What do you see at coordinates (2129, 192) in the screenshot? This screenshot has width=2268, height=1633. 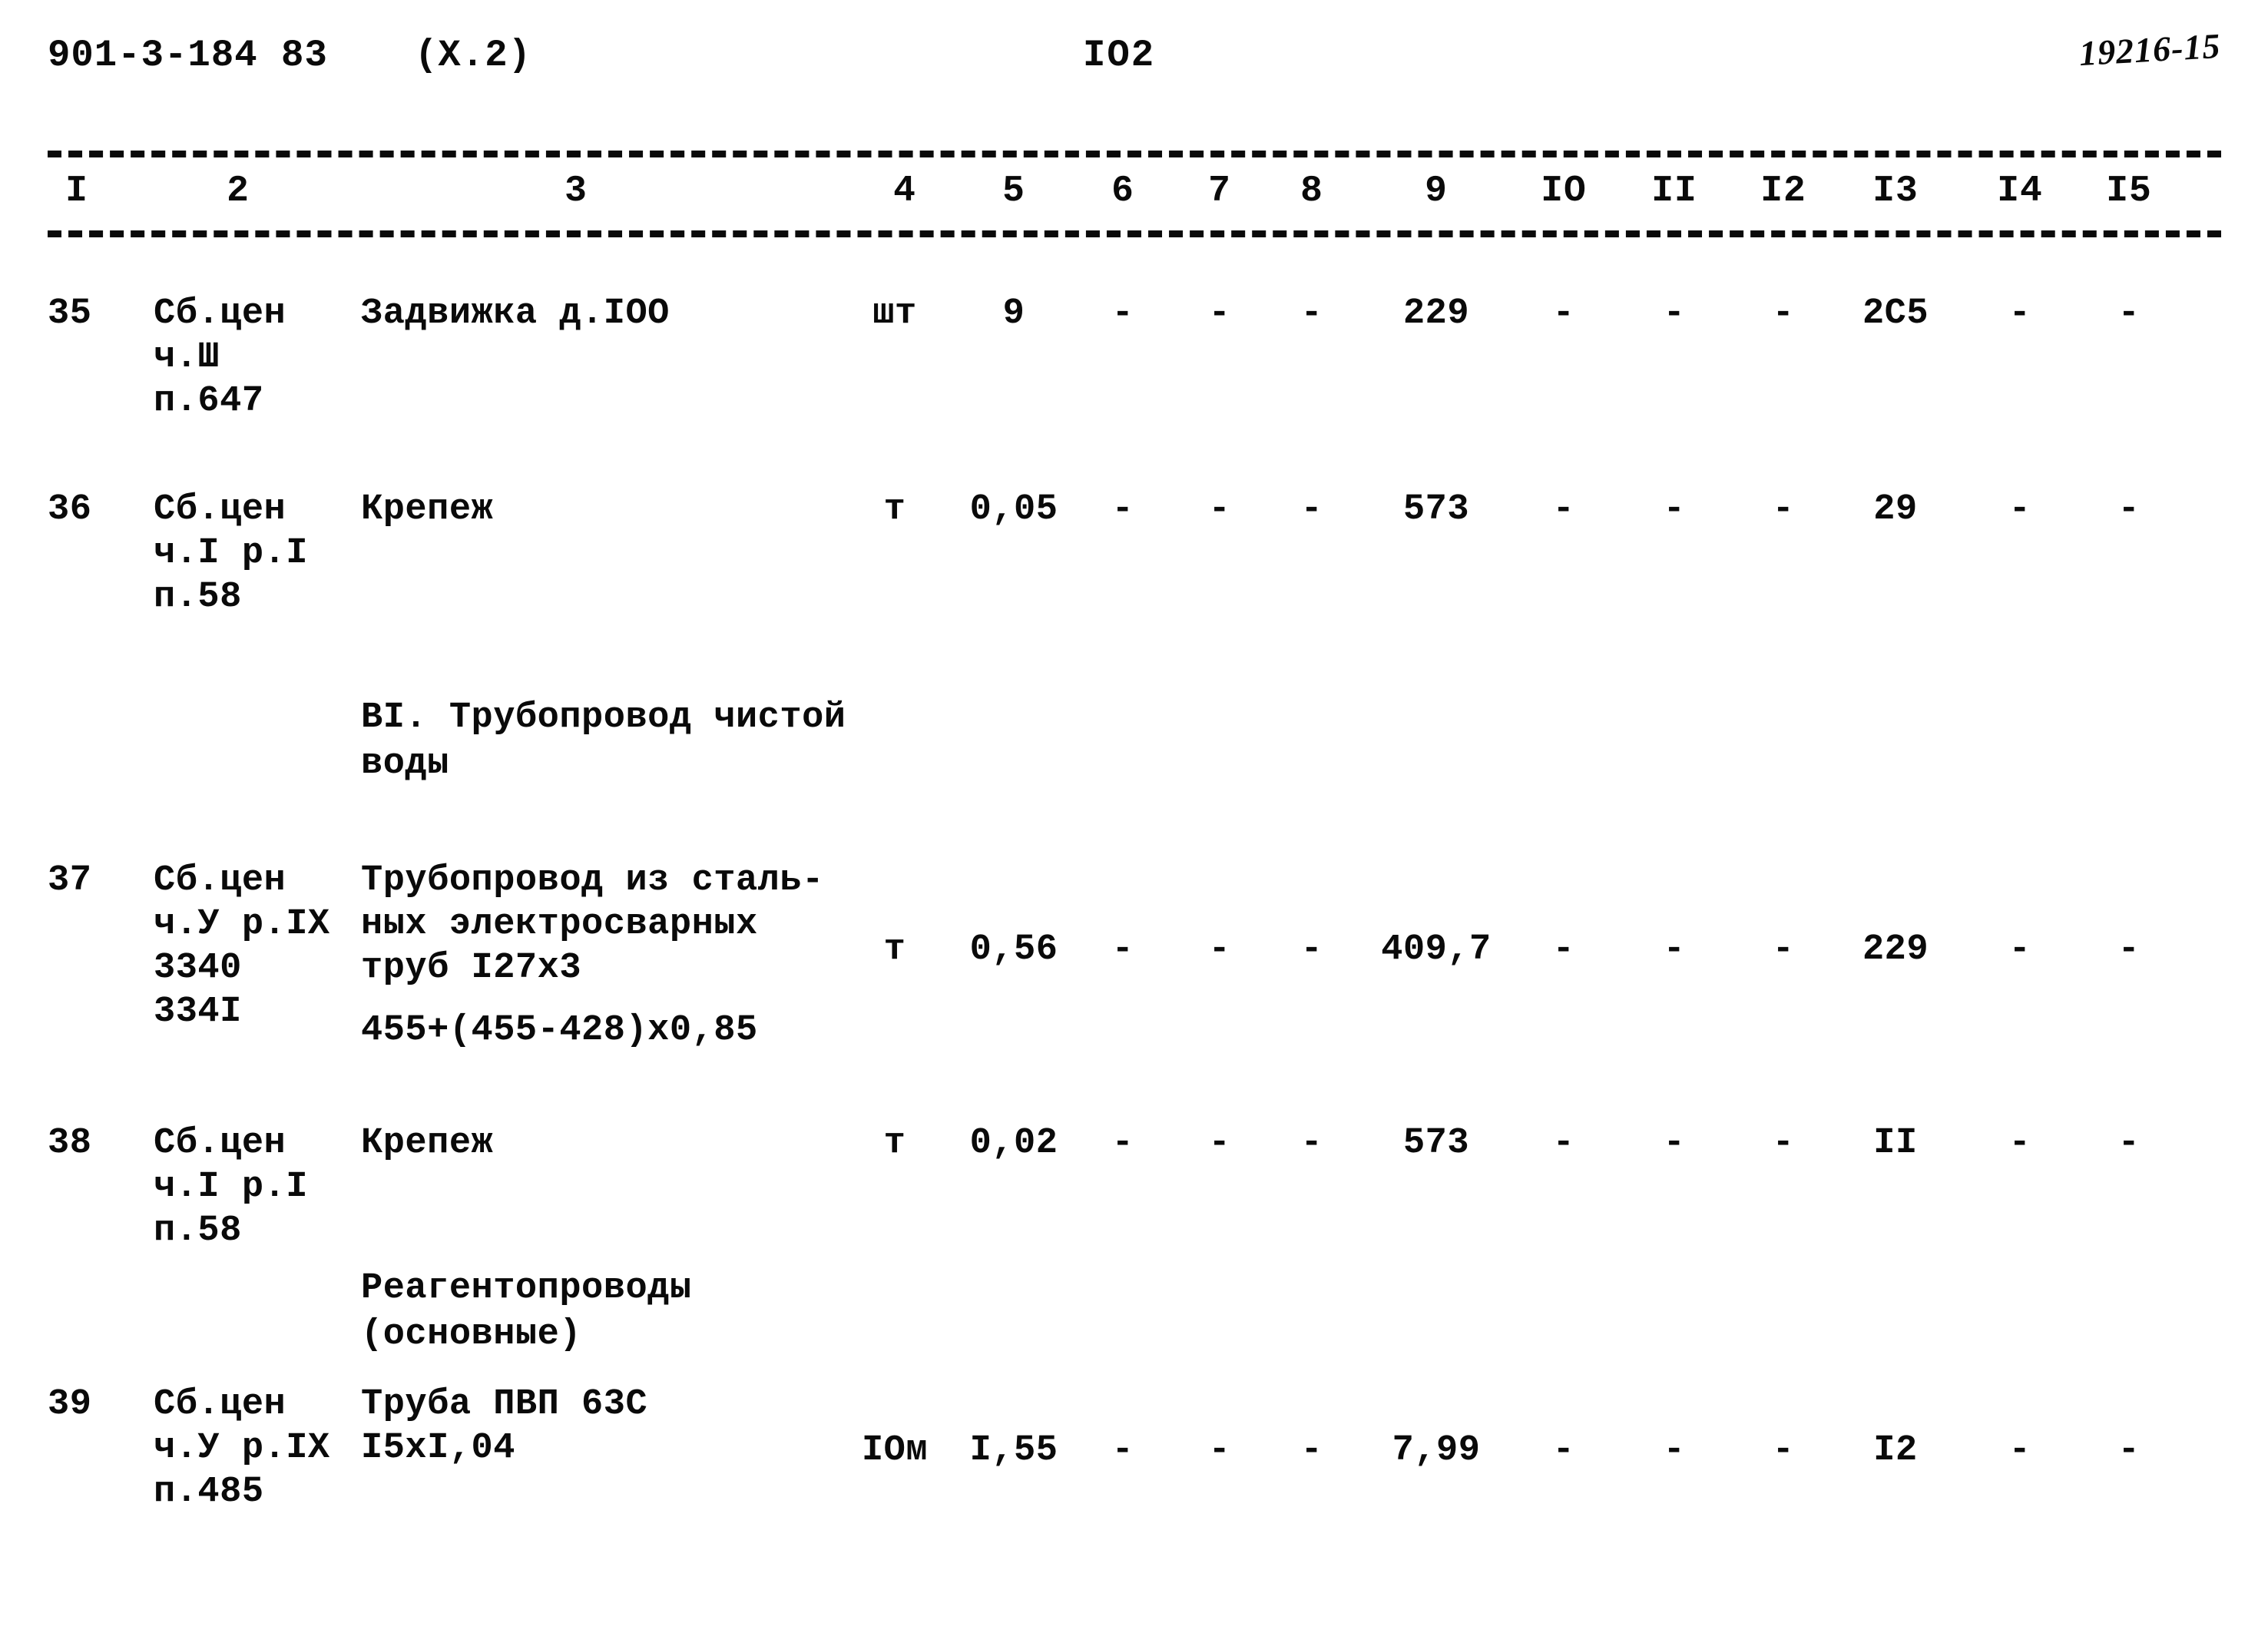 I see `column-header-15: I5` at bounding box center [2129, 192].